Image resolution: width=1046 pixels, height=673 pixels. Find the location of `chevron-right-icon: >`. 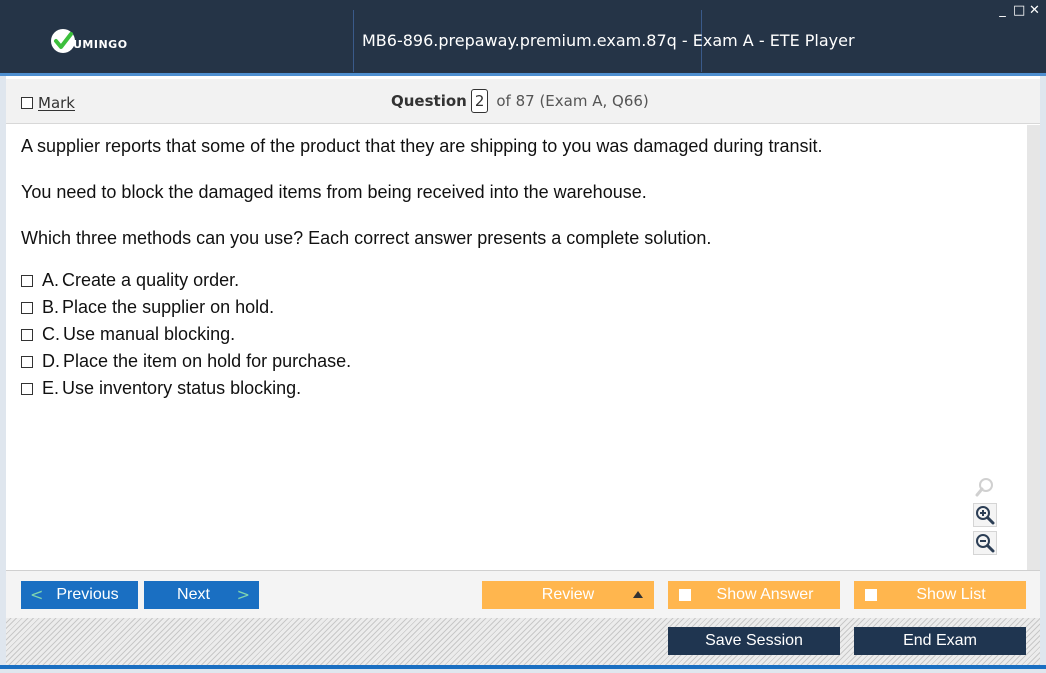

chevron-right-icon: > is located at coordinates (243, 594).